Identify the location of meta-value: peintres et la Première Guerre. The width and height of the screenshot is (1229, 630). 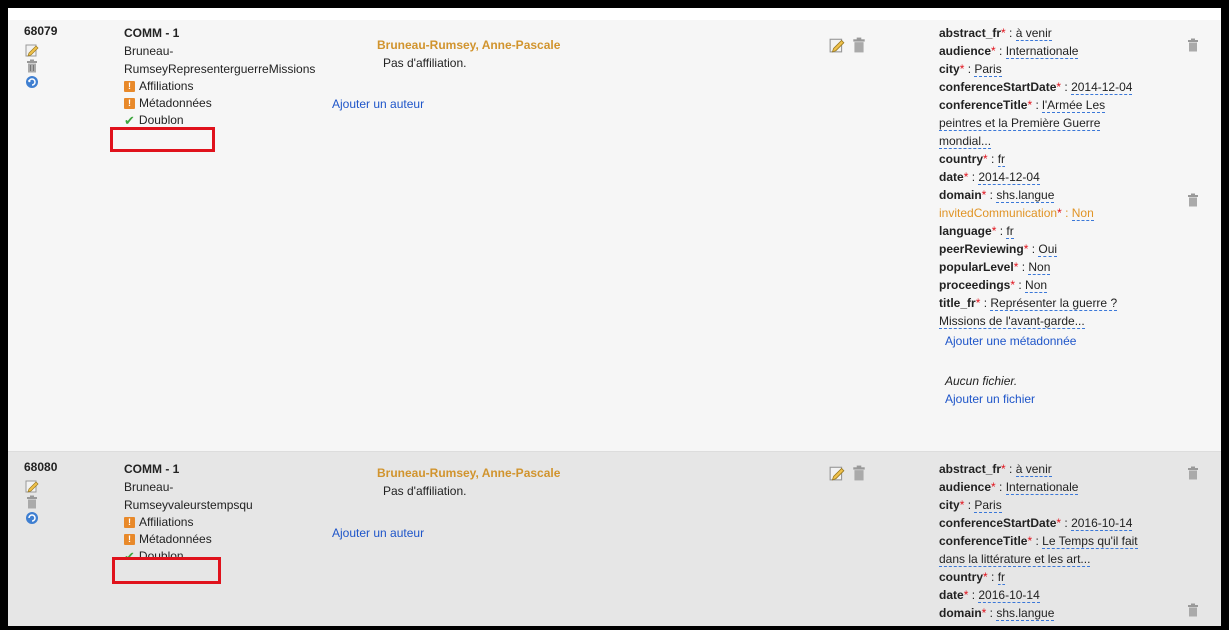
(1020, 123).